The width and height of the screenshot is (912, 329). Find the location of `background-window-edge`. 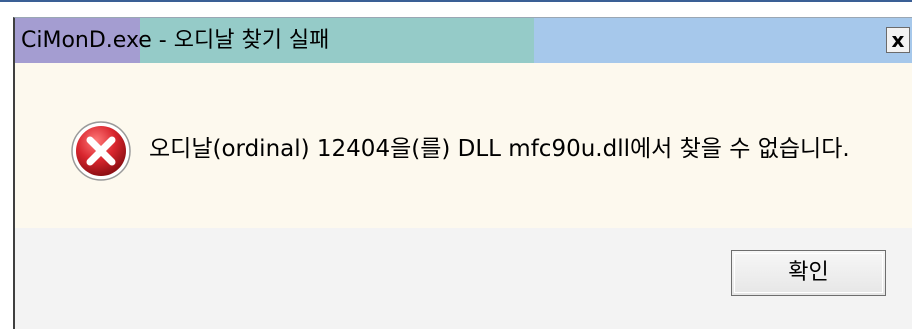

background-window-edge is located at coordinates (456, 4).